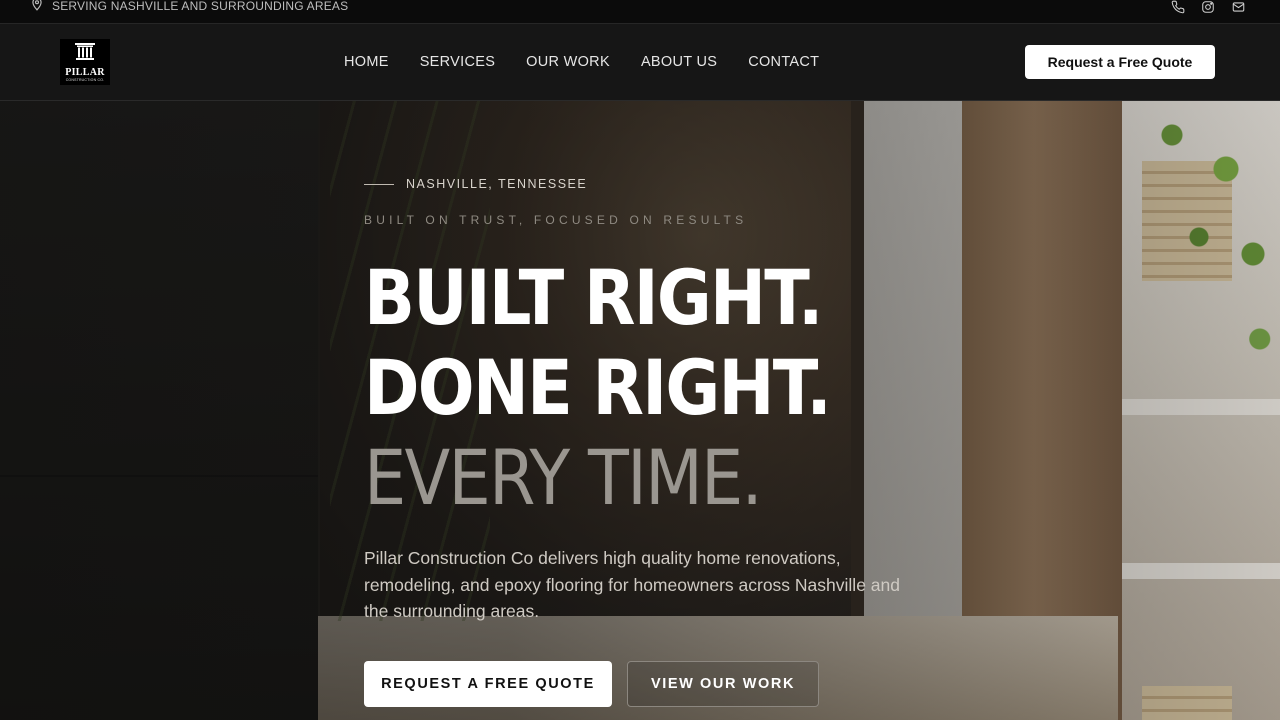 The height and width of the screenshot is (720, 1280). I want to click on hero-location: NASHVILLE, TENNESSEE, so click(497, 184).